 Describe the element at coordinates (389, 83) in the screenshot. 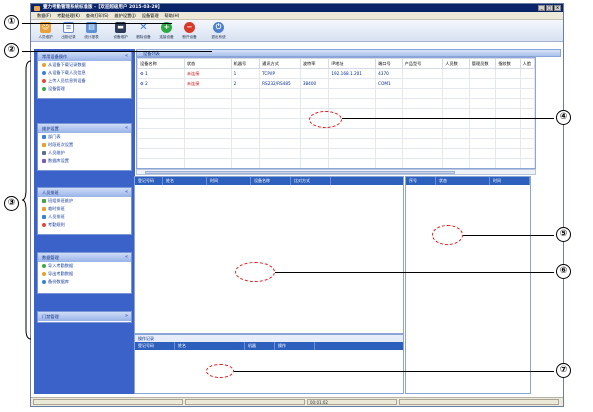

I see `device-port: COM1` at that location.